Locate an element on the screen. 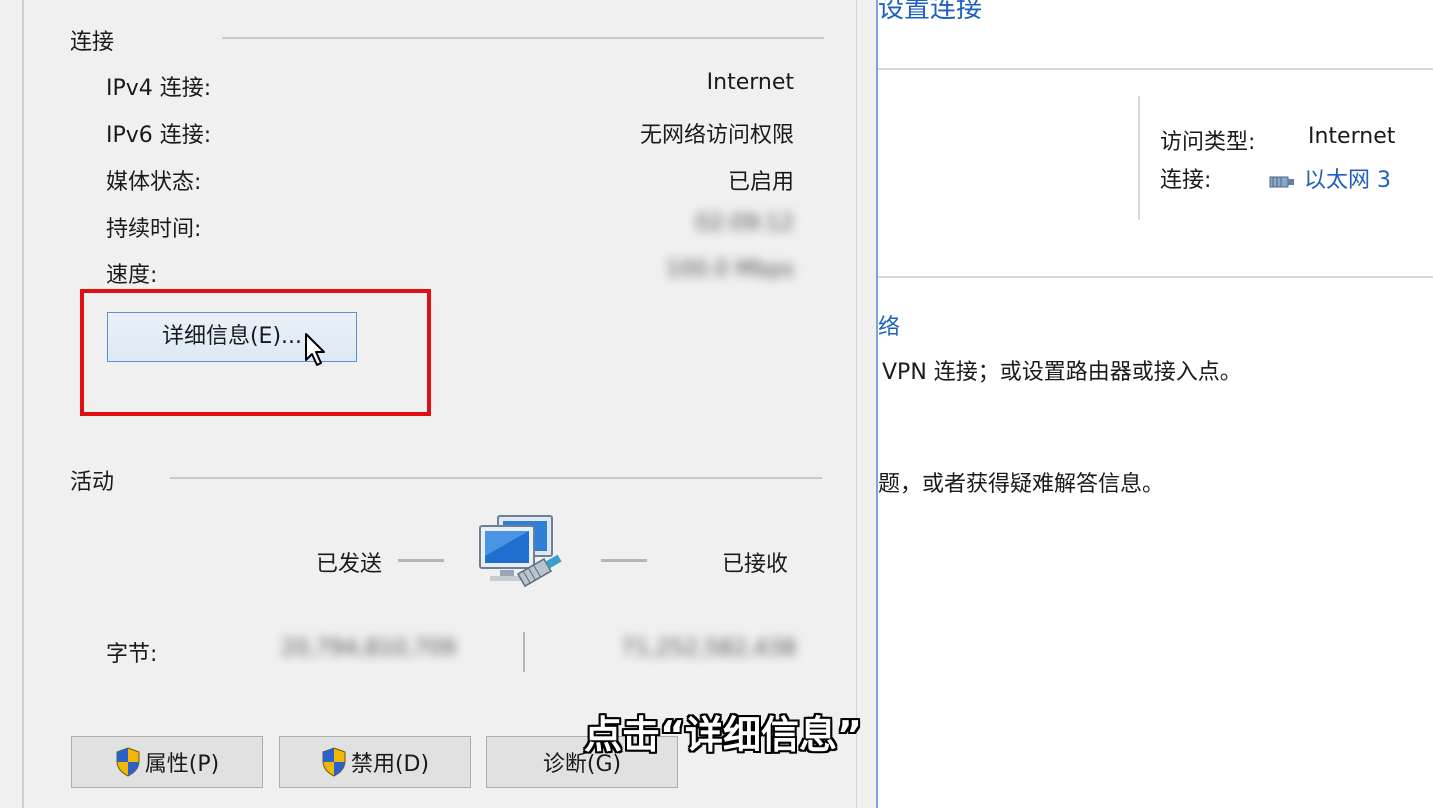 The image size is (1433, 808). activity-group-label: 活动 is located at coordinates (92, 482).